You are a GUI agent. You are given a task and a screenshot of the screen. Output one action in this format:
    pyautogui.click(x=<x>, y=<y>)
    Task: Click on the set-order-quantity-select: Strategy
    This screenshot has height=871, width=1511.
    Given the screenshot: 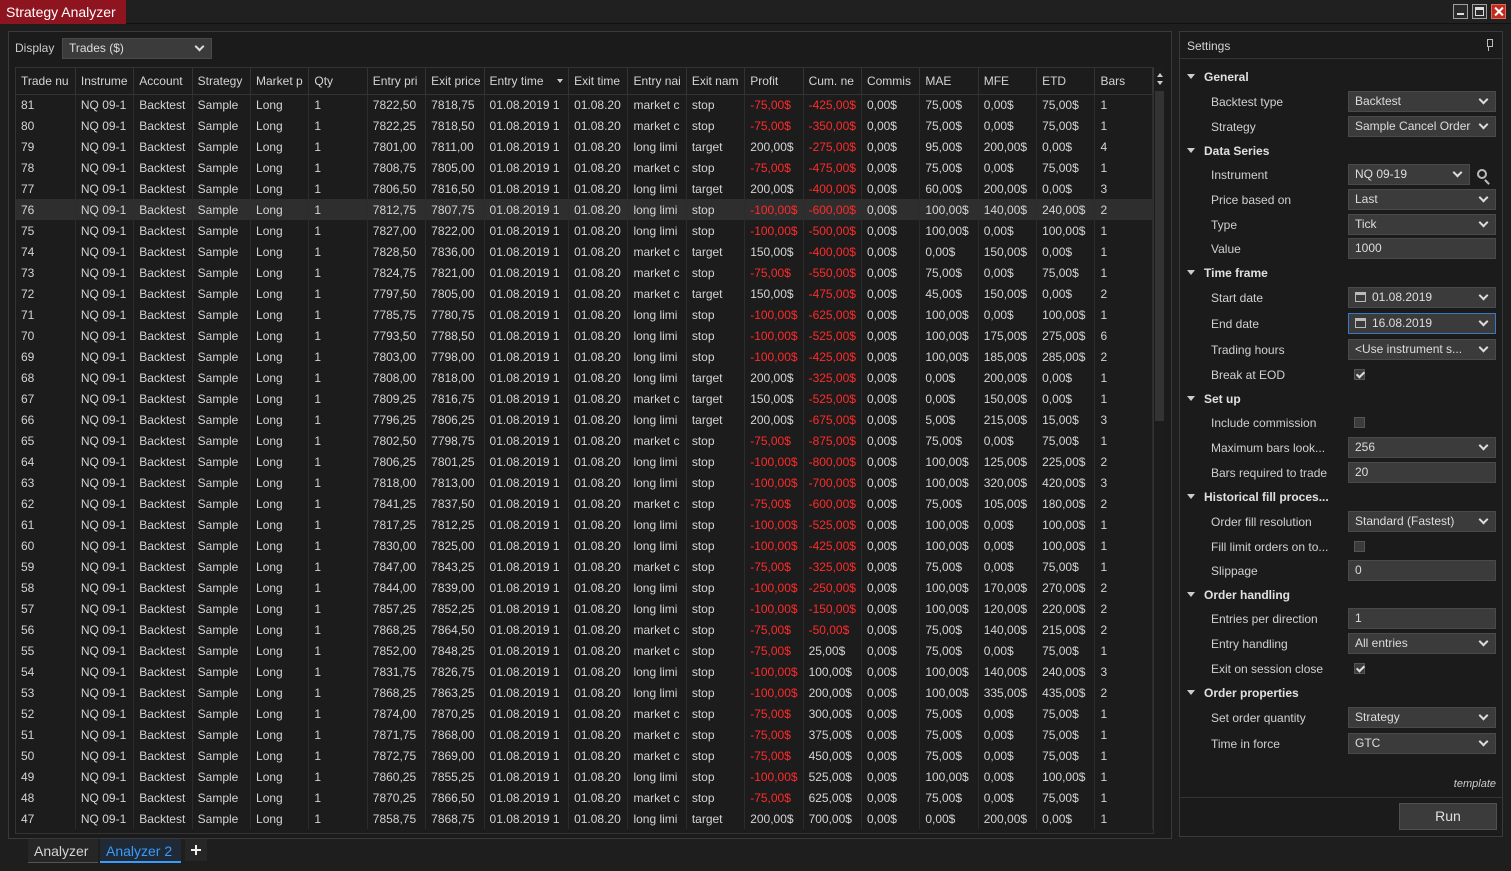 What is the action you would take?
    pyautogui.click(x=1422, y=717)
    